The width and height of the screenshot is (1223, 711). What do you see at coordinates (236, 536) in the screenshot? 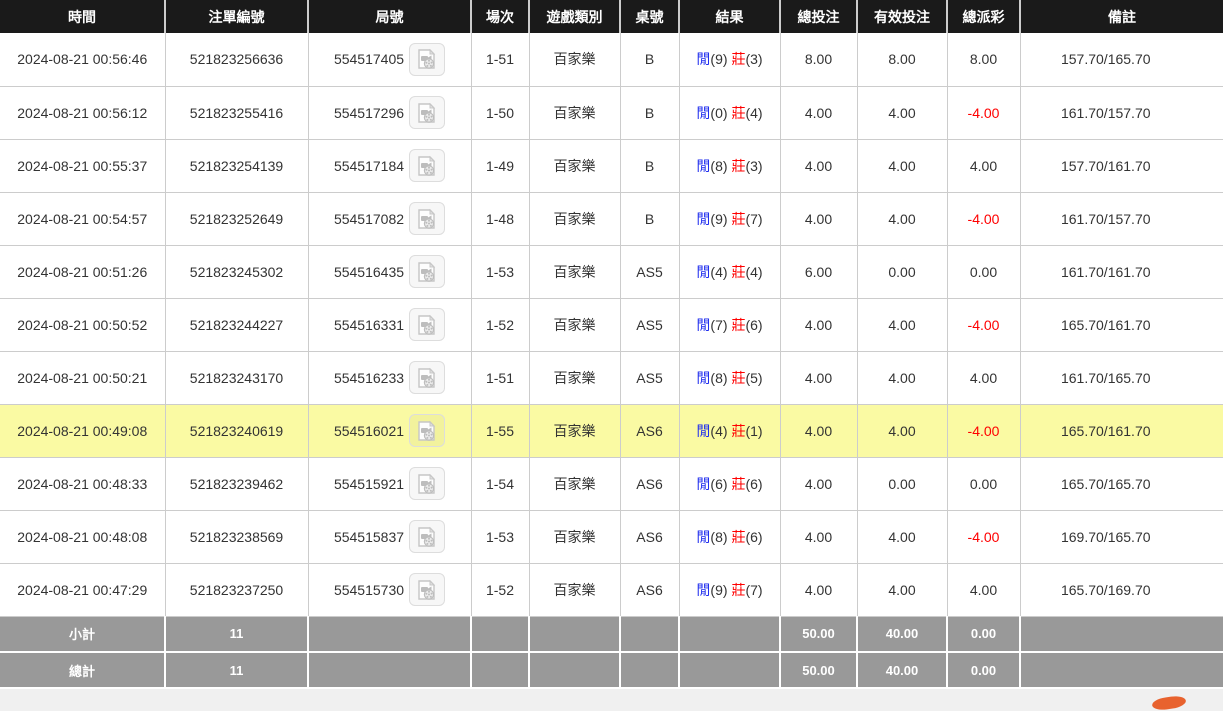
I see `bet-id-cell: 521823238569` at bounding box center [236, 536].